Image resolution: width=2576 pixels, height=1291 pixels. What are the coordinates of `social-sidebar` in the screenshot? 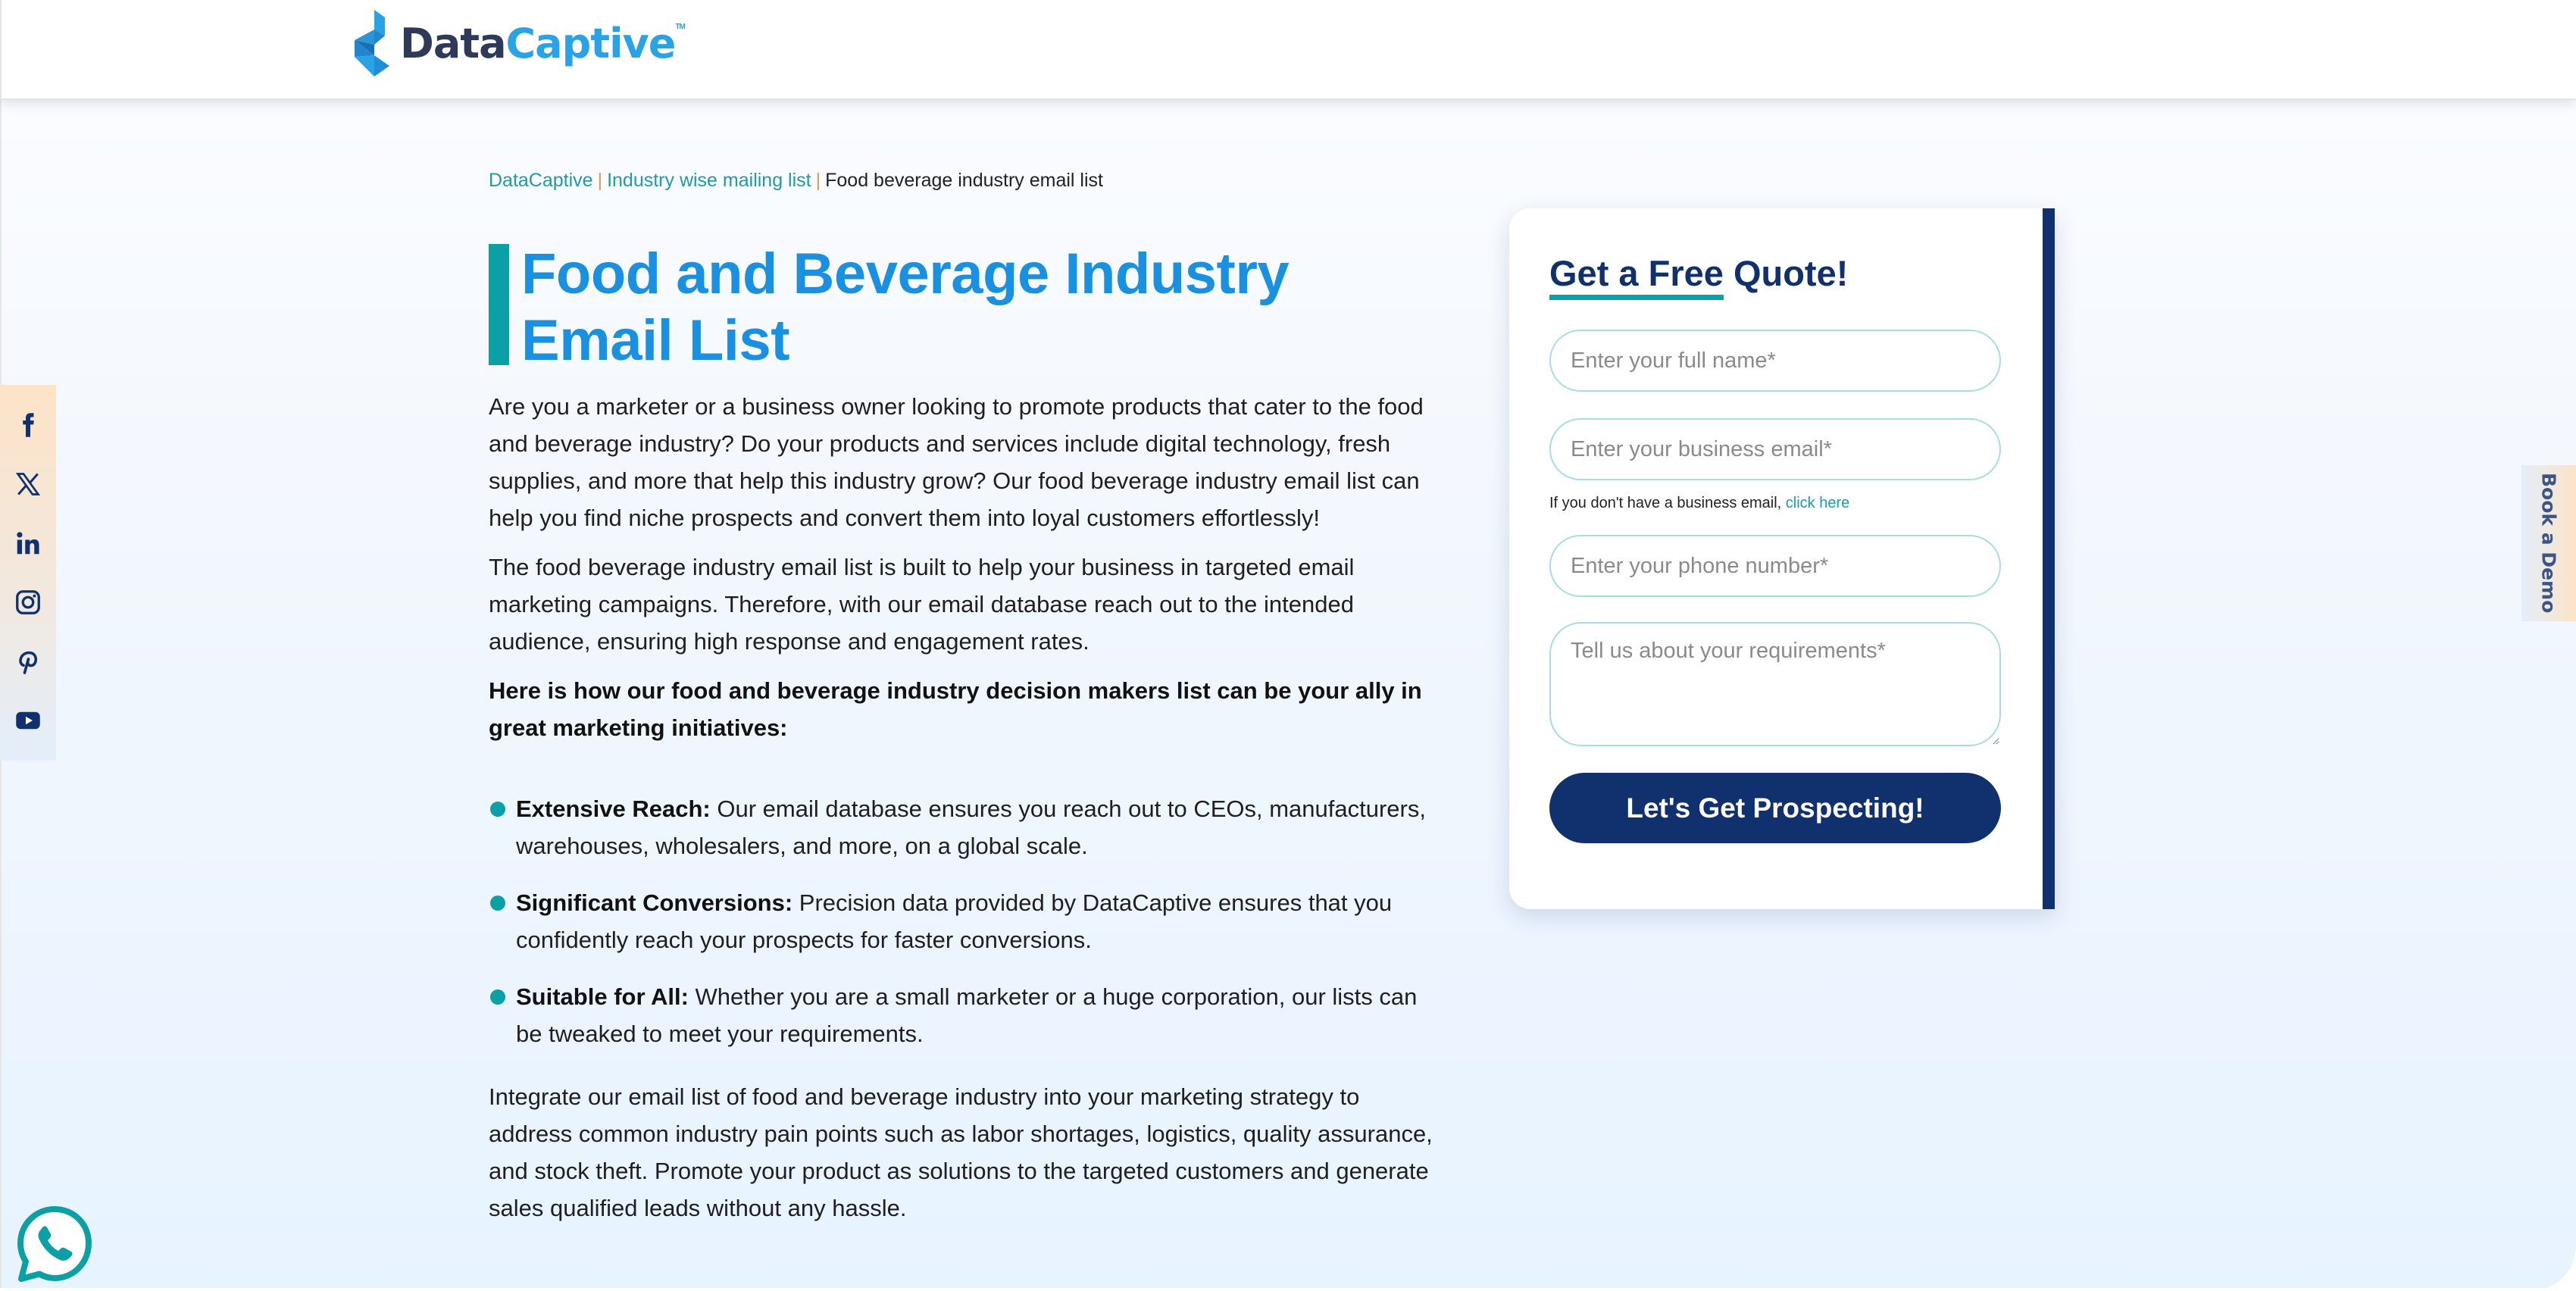 It's located at (28, 573).